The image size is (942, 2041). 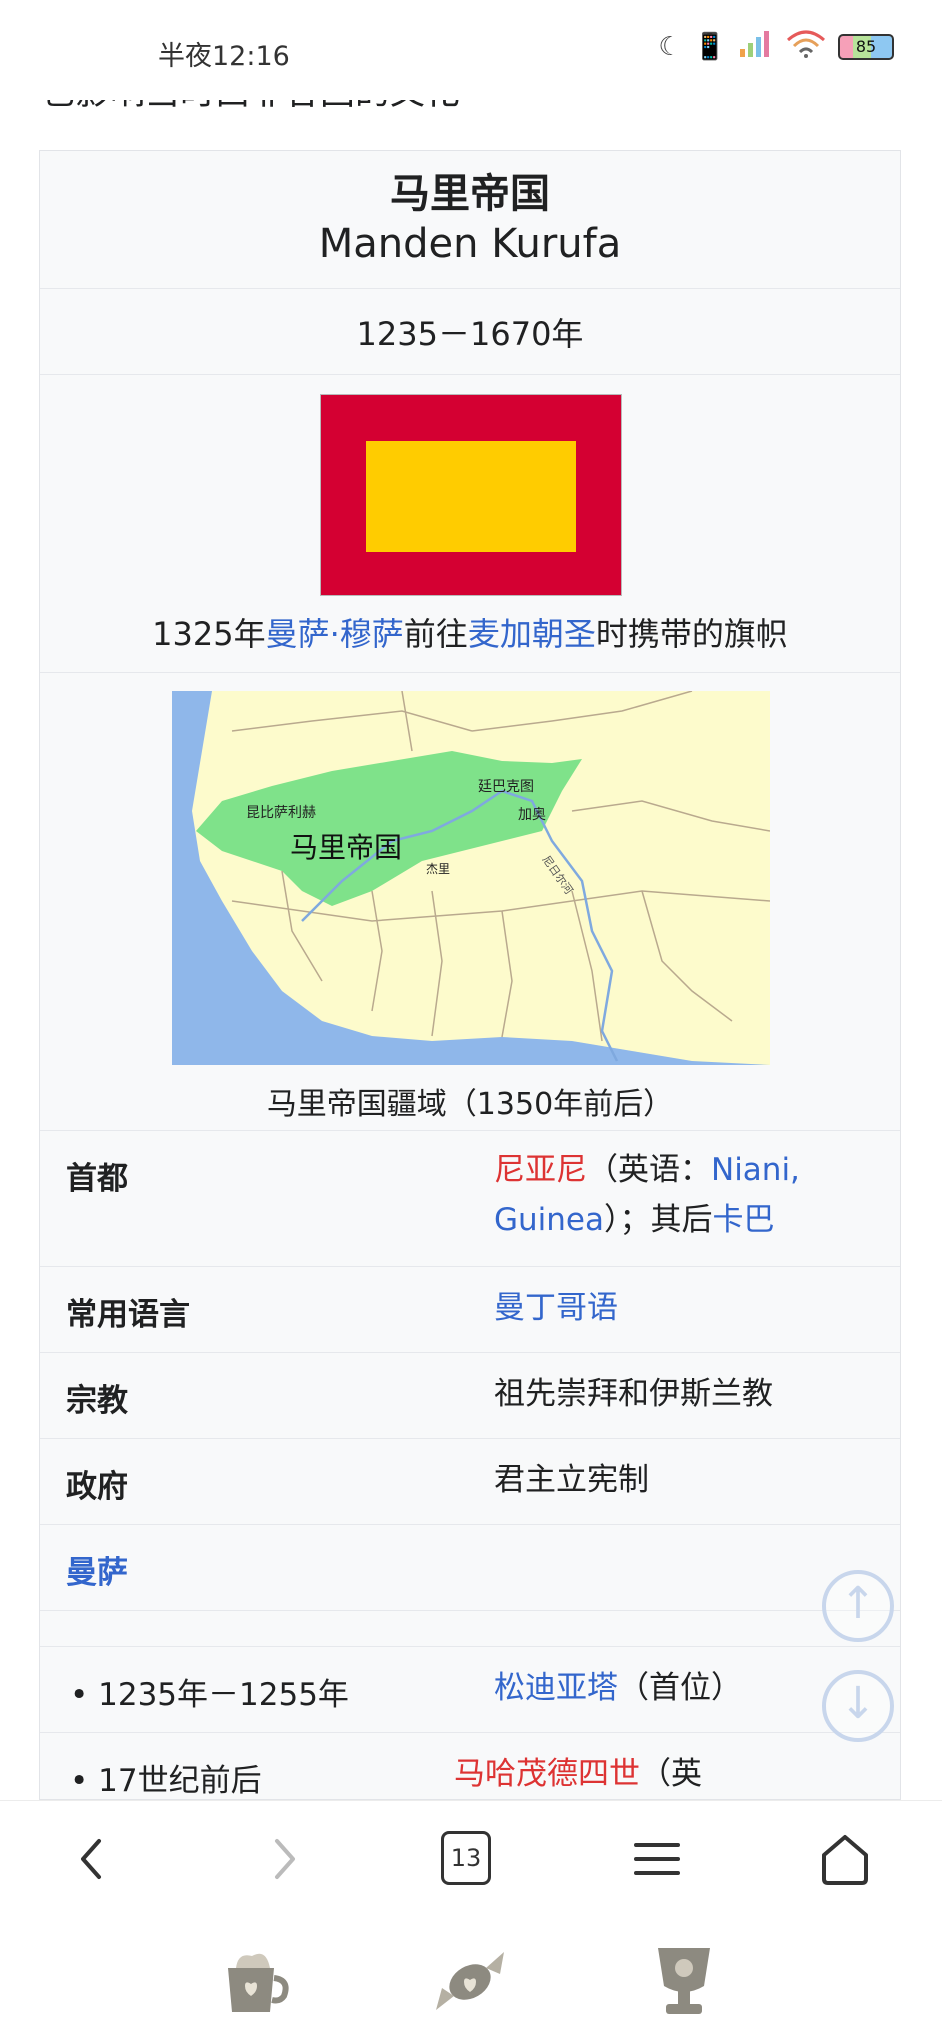 I want to click on map-caption: 马里帝国疆域（1350年前后）, so click(x=470, y=1104).